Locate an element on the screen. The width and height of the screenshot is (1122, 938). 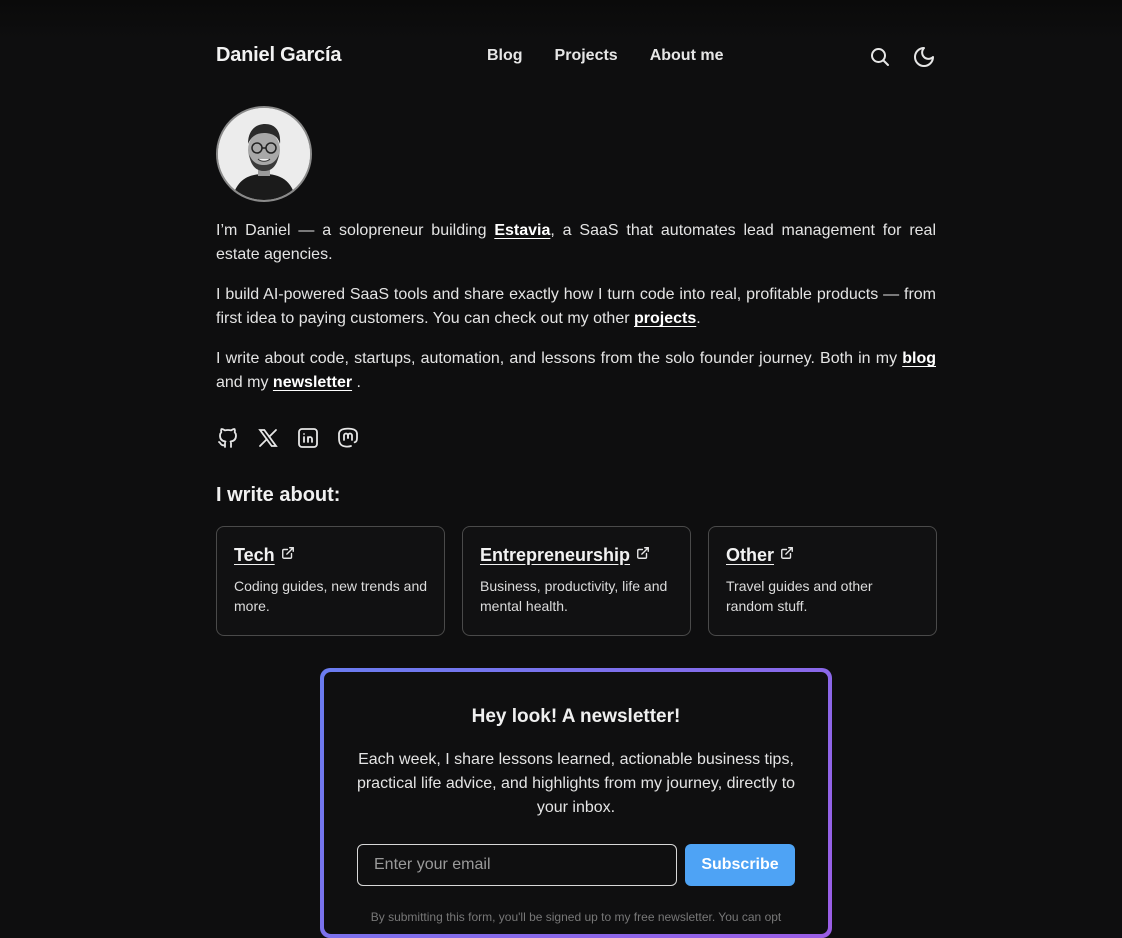
search-icon is located at coordinates (880, 57).